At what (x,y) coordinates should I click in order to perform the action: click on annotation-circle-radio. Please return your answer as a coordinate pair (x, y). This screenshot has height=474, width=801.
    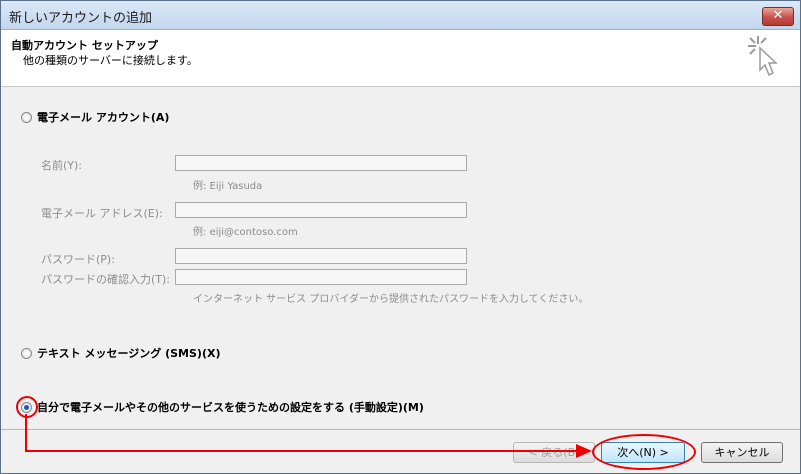
    Looking at the image, I should click on (27, 407).